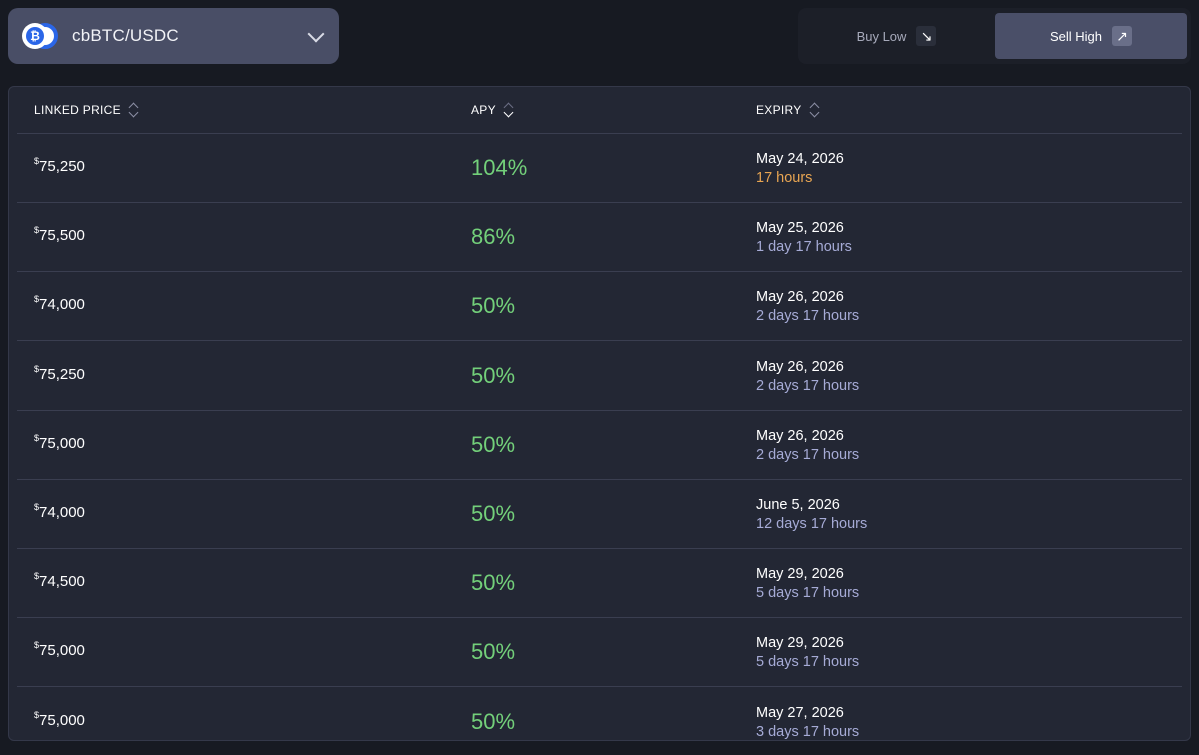 The width and height of the screenshot is (1199, 755). Describe the element at coordinates (508, 110) in the screenshot. I see `sort-descending-icon` at that location.